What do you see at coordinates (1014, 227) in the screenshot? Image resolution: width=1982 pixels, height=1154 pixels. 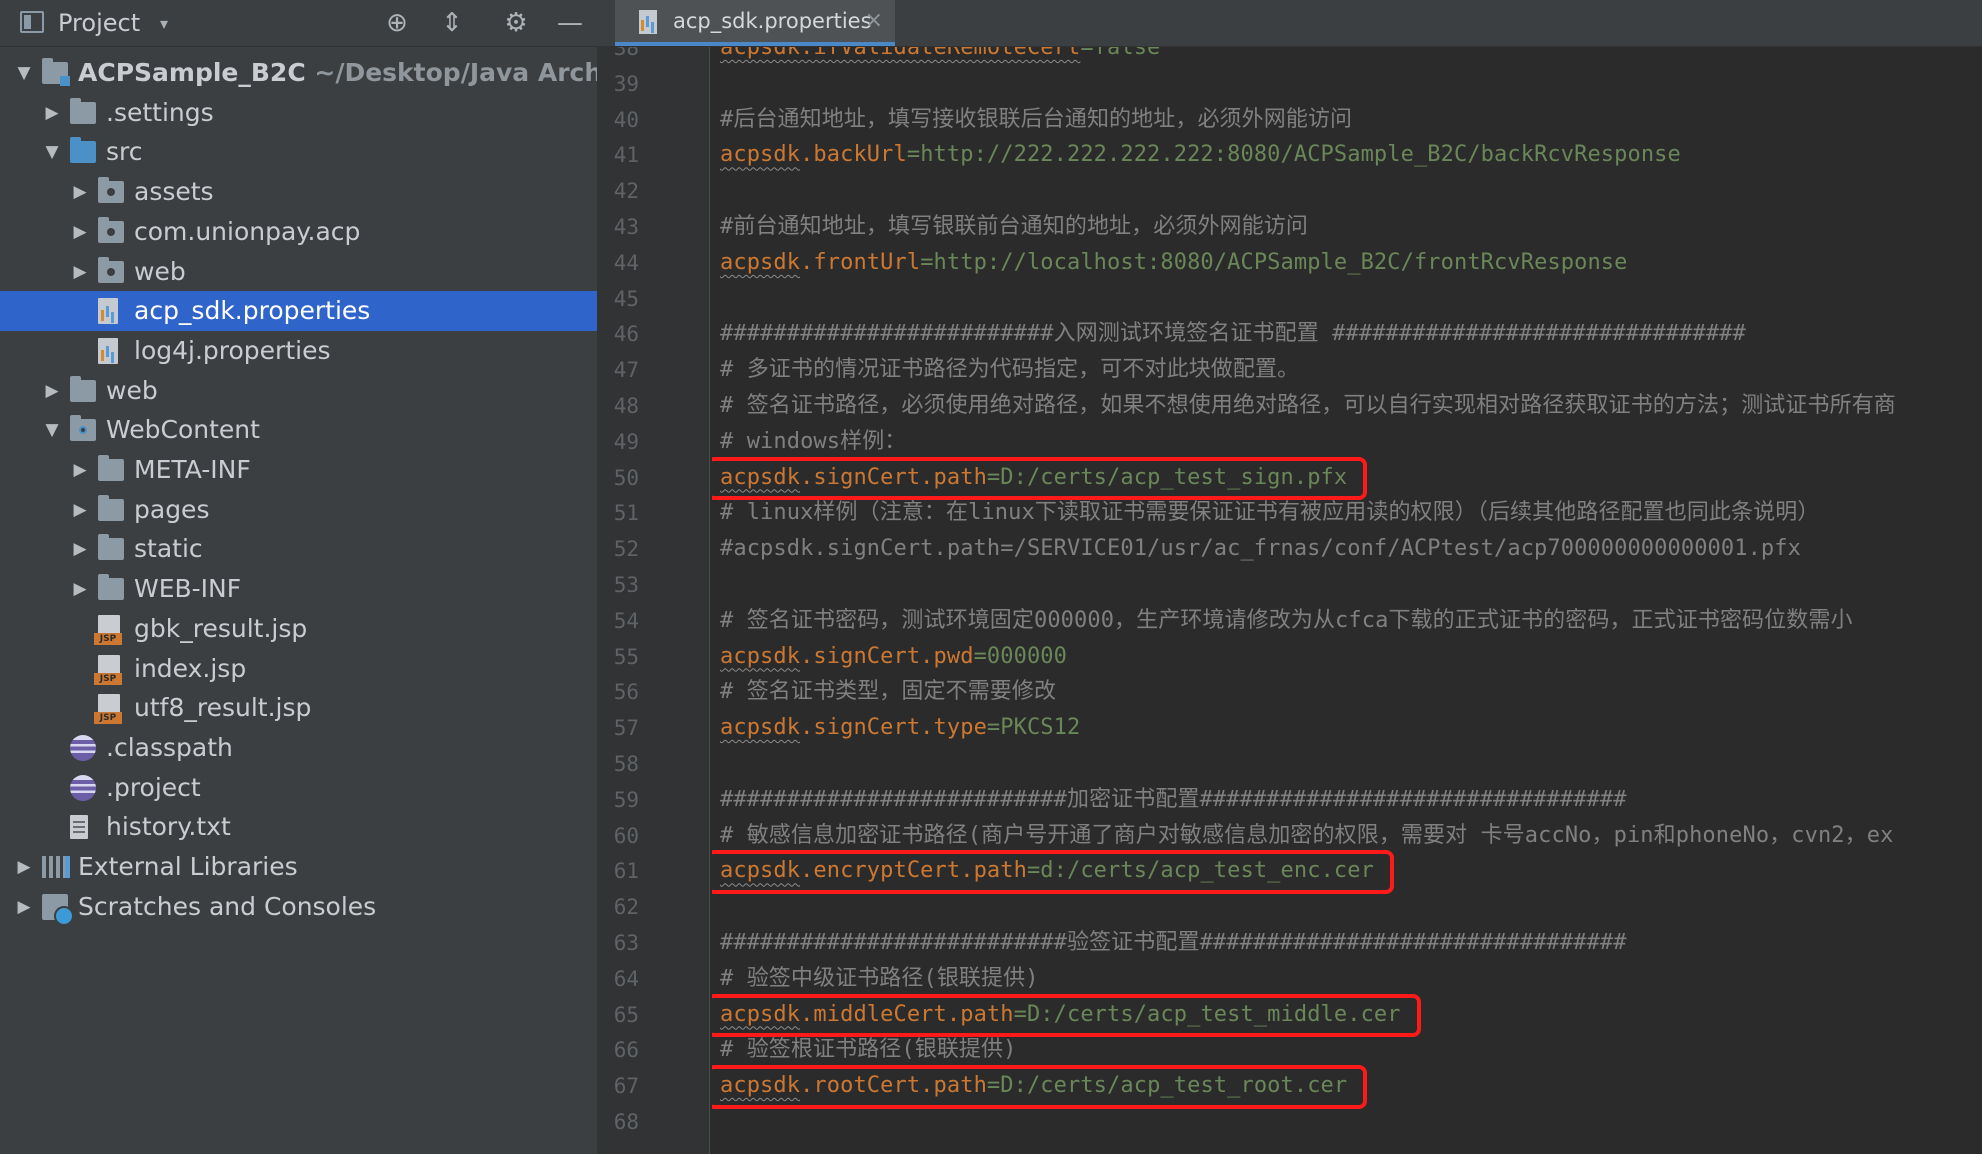 I see `code-line: #前台通知地址，填写银联前台通知的地址，必须外网能访问` at bounding box center [1014, 227].